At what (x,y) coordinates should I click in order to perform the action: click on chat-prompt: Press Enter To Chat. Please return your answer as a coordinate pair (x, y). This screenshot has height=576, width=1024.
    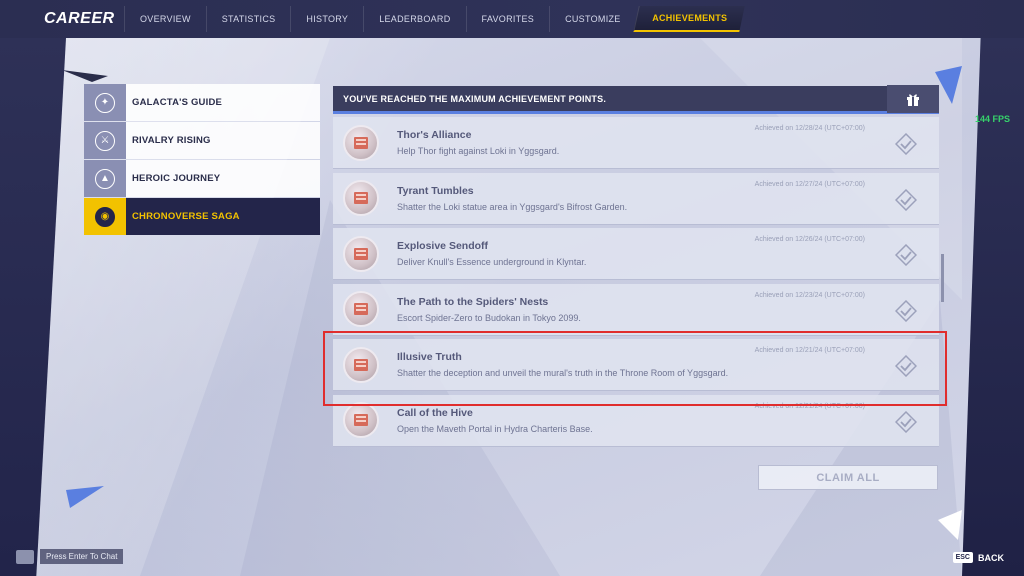
    Looking at the image, I should click on (70, 556).